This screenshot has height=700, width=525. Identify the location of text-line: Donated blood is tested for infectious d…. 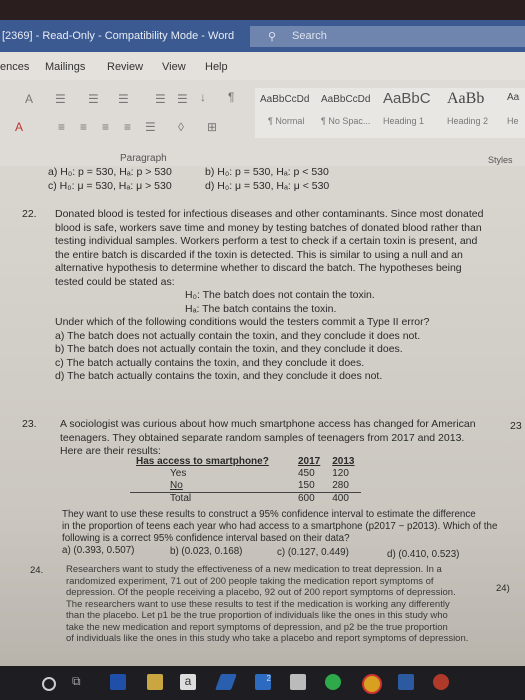
(269, 214).